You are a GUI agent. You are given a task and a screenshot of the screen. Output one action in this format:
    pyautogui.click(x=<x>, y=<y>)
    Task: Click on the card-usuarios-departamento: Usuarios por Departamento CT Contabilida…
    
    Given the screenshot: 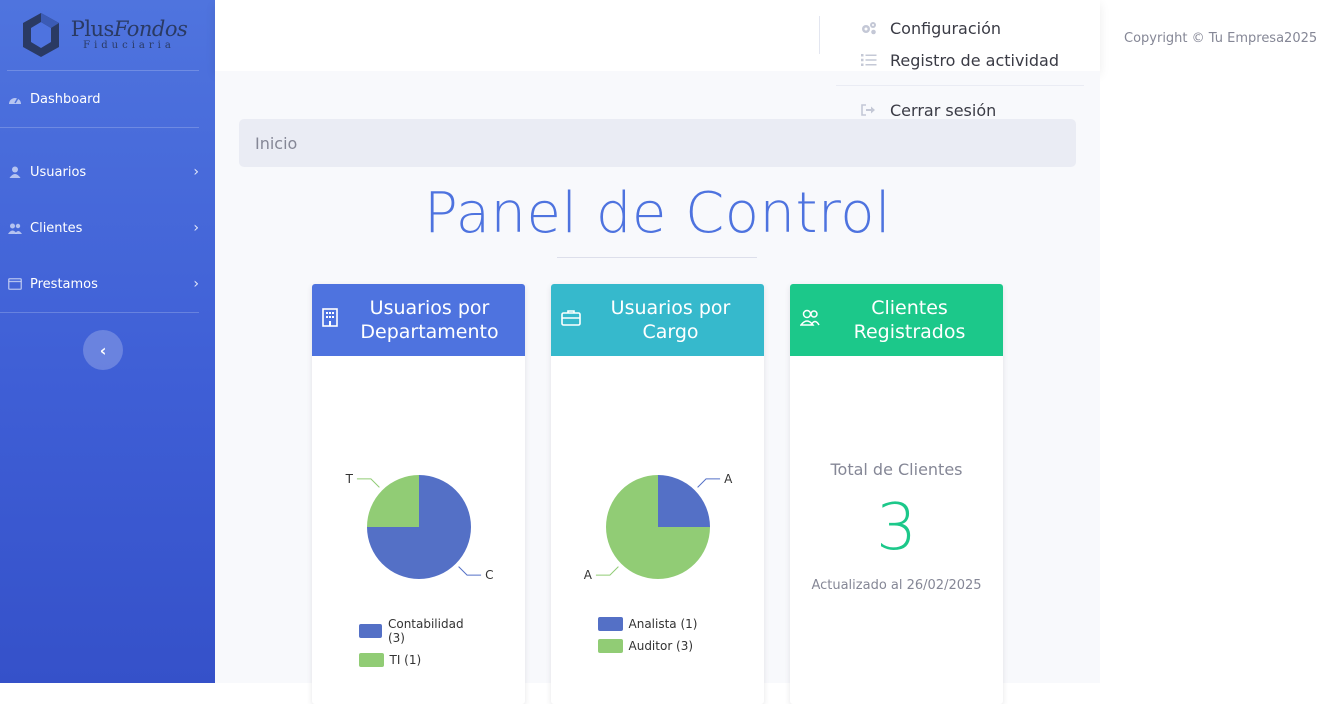 What is the action you would take?
    pyautogui.click(x=418, y=494)
    